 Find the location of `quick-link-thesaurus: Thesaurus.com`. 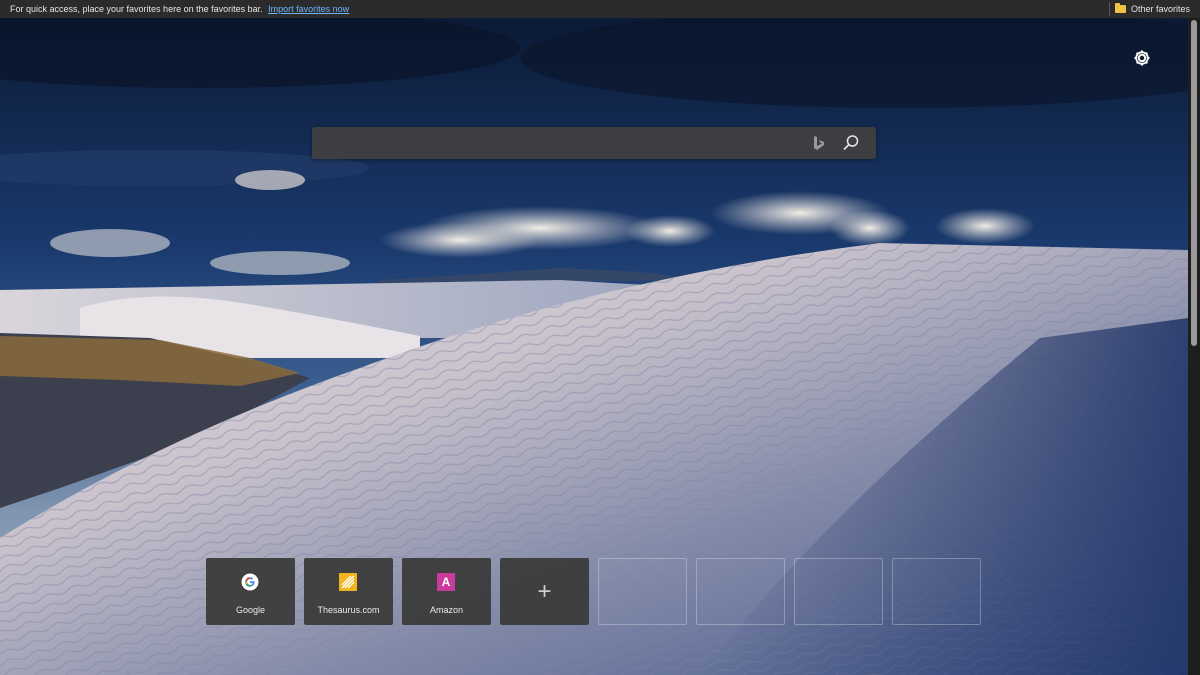

quick-link-thesaurus: Thesaurus.com is located at coordinates (348, 591).